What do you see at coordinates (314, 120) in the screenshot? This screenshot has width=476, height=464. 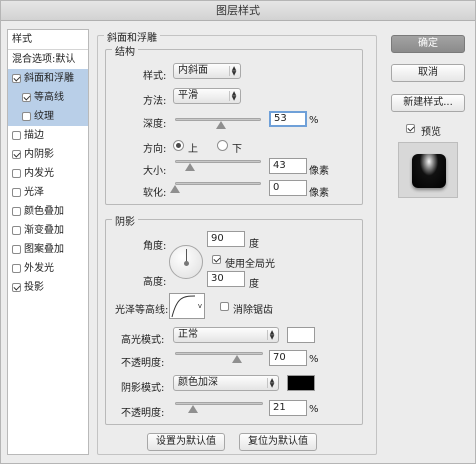 I see `depth-unit: %` at bounding box center [314, 120].